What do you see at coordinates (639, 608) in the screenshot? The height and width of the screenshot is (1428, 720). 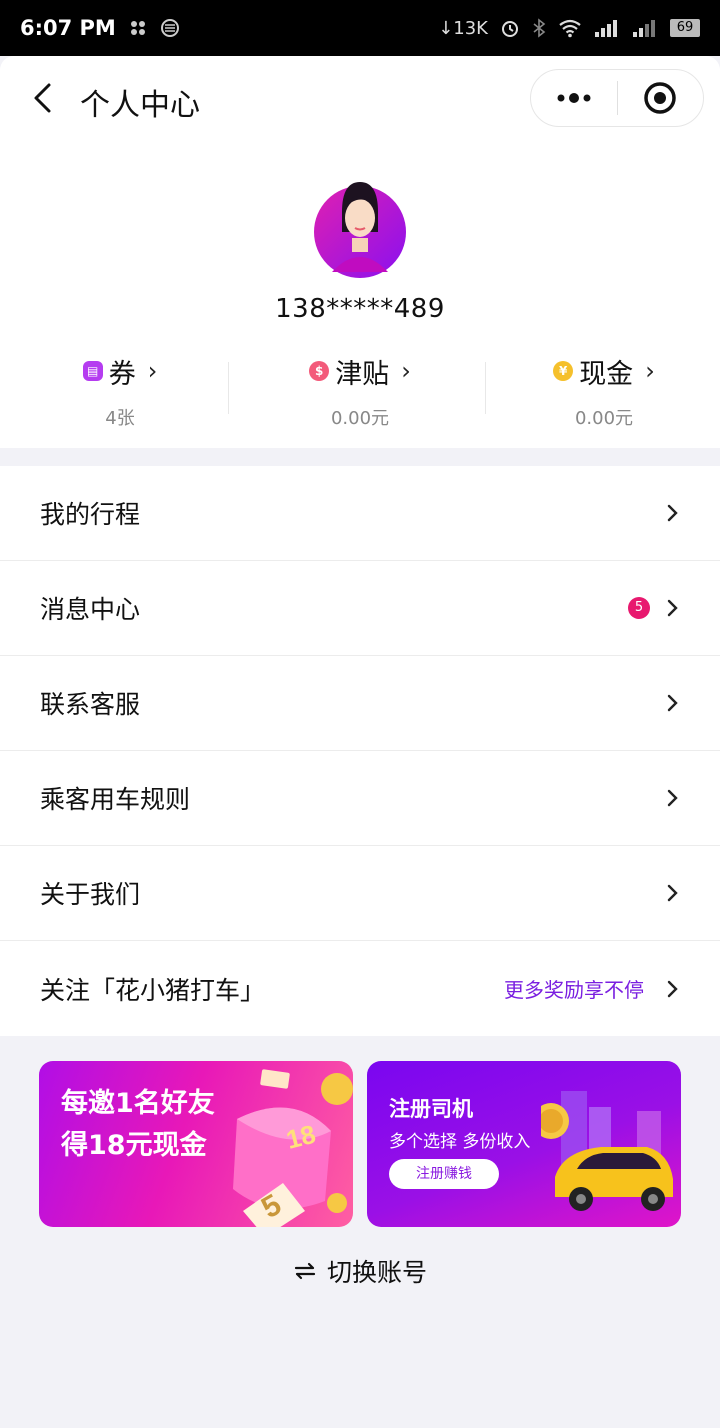 I see `unread-badge: 5` at bounding box center [639, 608].